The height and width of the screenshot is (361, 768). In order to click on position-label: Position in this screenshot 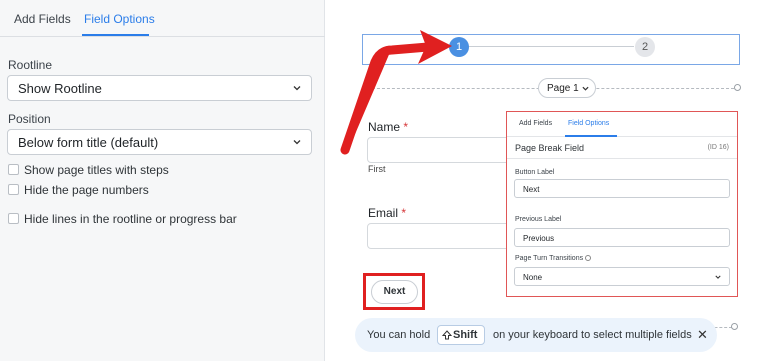, I will do `click(29, 119)`.